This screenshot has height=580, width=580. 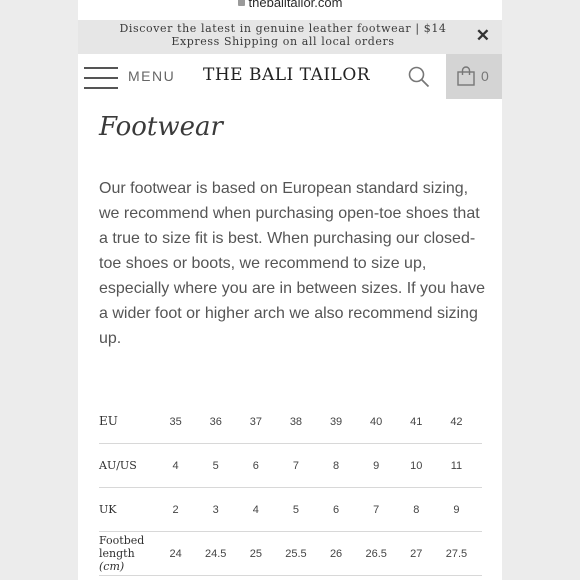 I want to click on table-cell: 26, so click(x=336, y=553).